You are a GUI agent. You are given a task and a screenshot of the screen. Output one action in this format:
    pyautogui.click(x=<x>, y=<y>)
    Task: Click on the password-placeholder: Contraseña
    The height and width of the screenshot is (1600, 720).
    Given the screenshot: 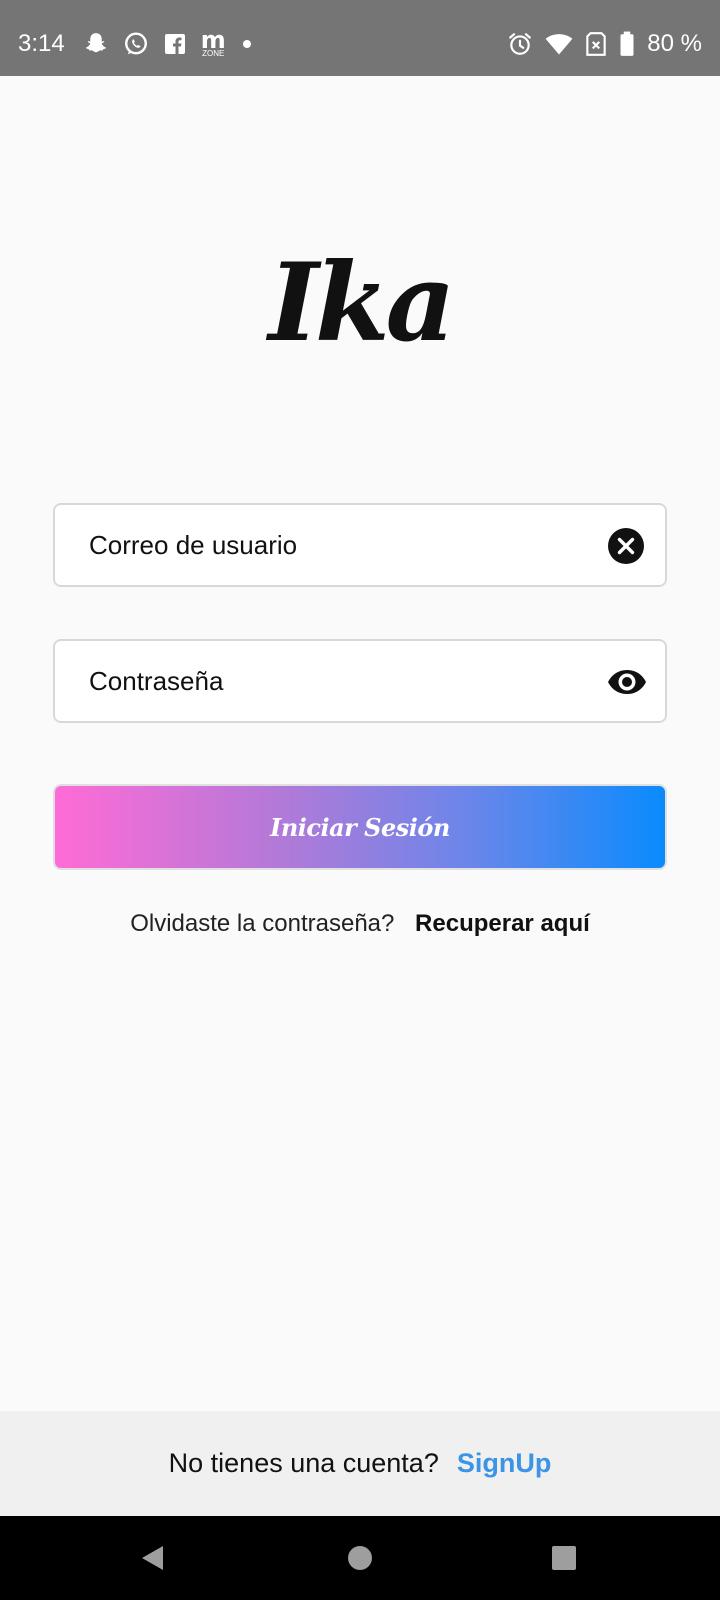 What is the action you would take?
    pyautogui.click(x=156, y=681)
    